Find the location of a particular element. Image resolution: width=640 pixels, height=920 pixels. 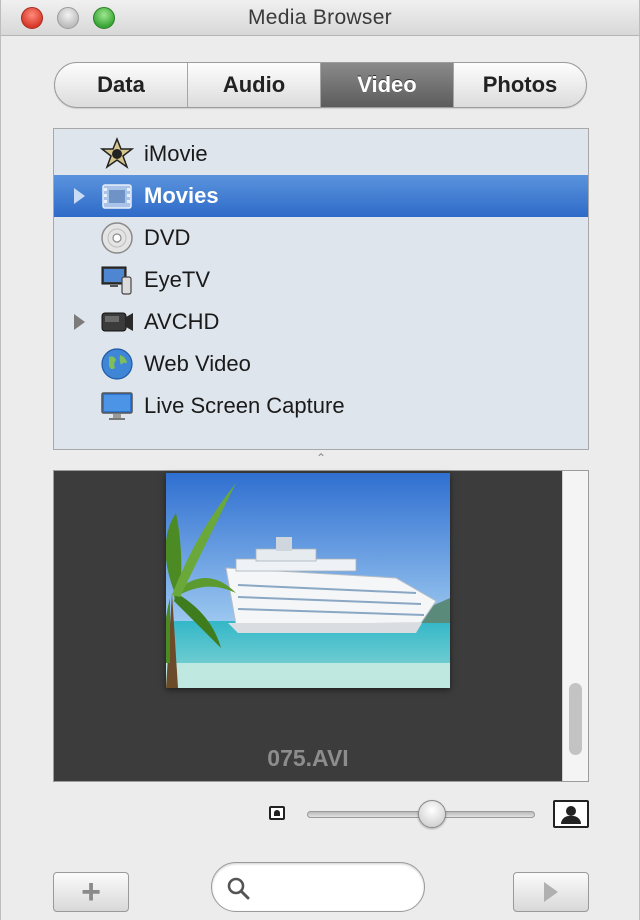

search-input is located at coordinates (333, 887).